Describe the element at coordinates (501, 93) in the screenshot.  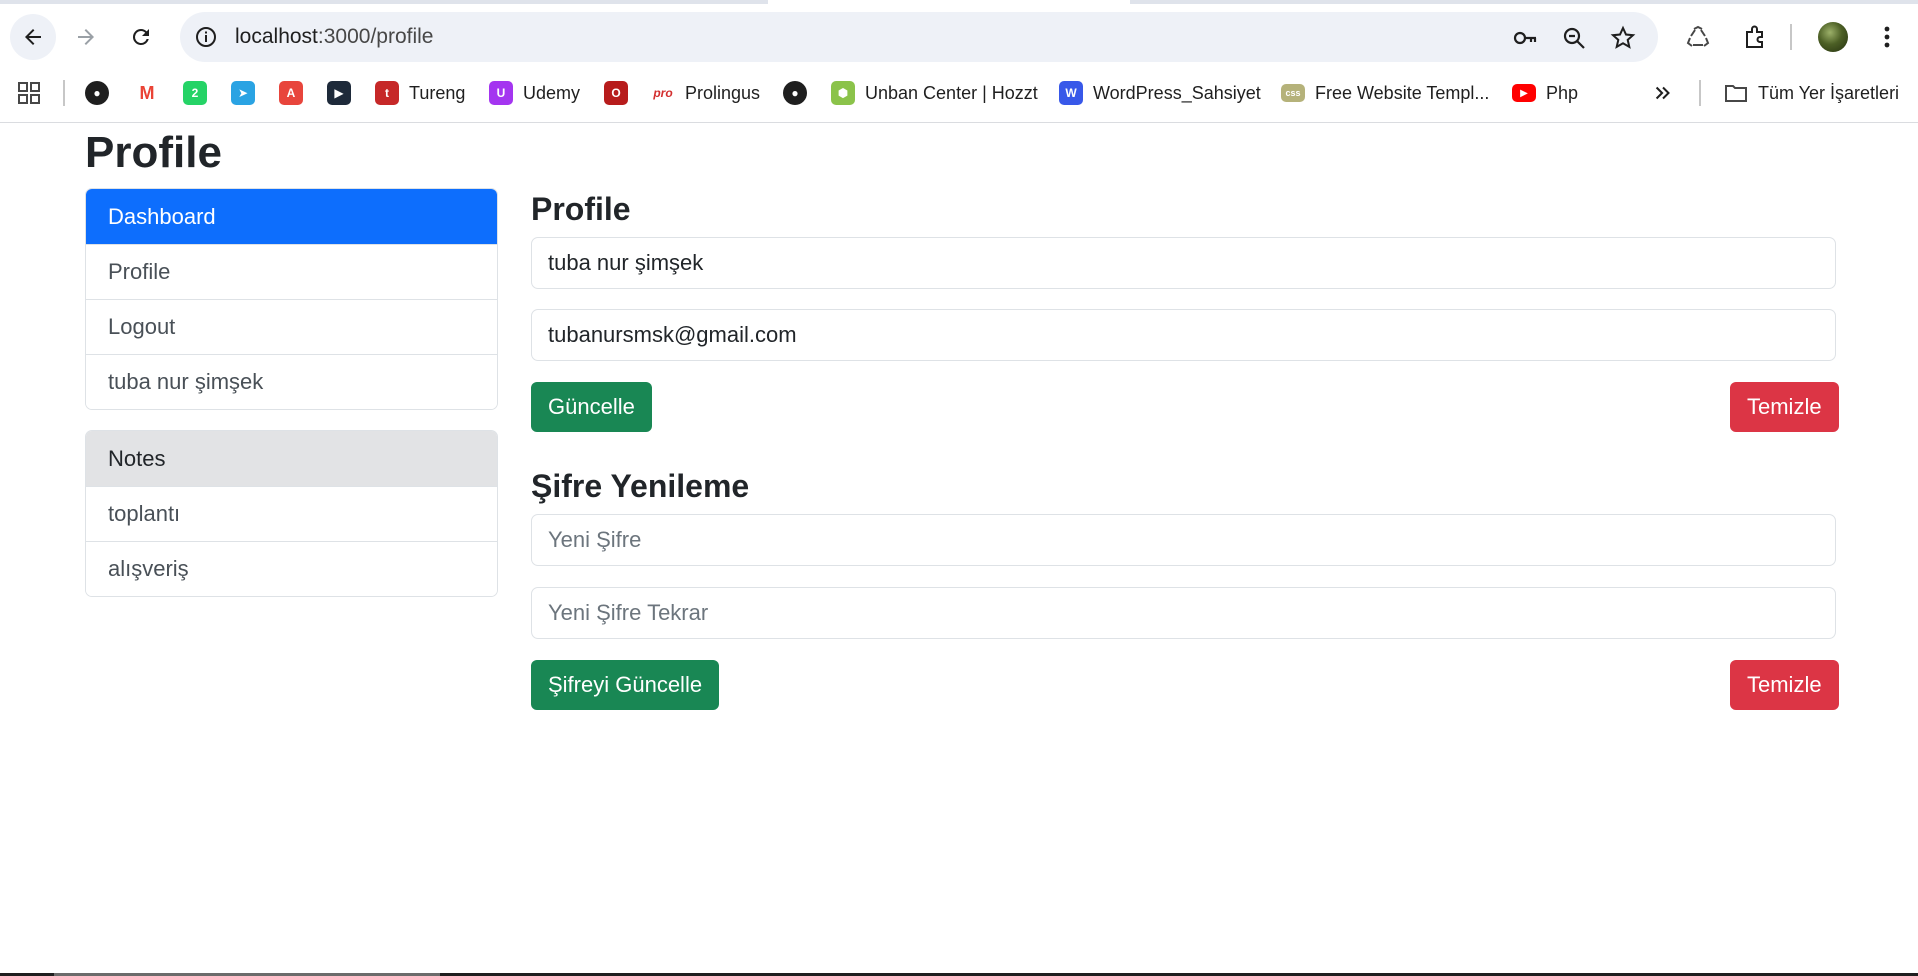
I see `udemy-icon: U` at that location.